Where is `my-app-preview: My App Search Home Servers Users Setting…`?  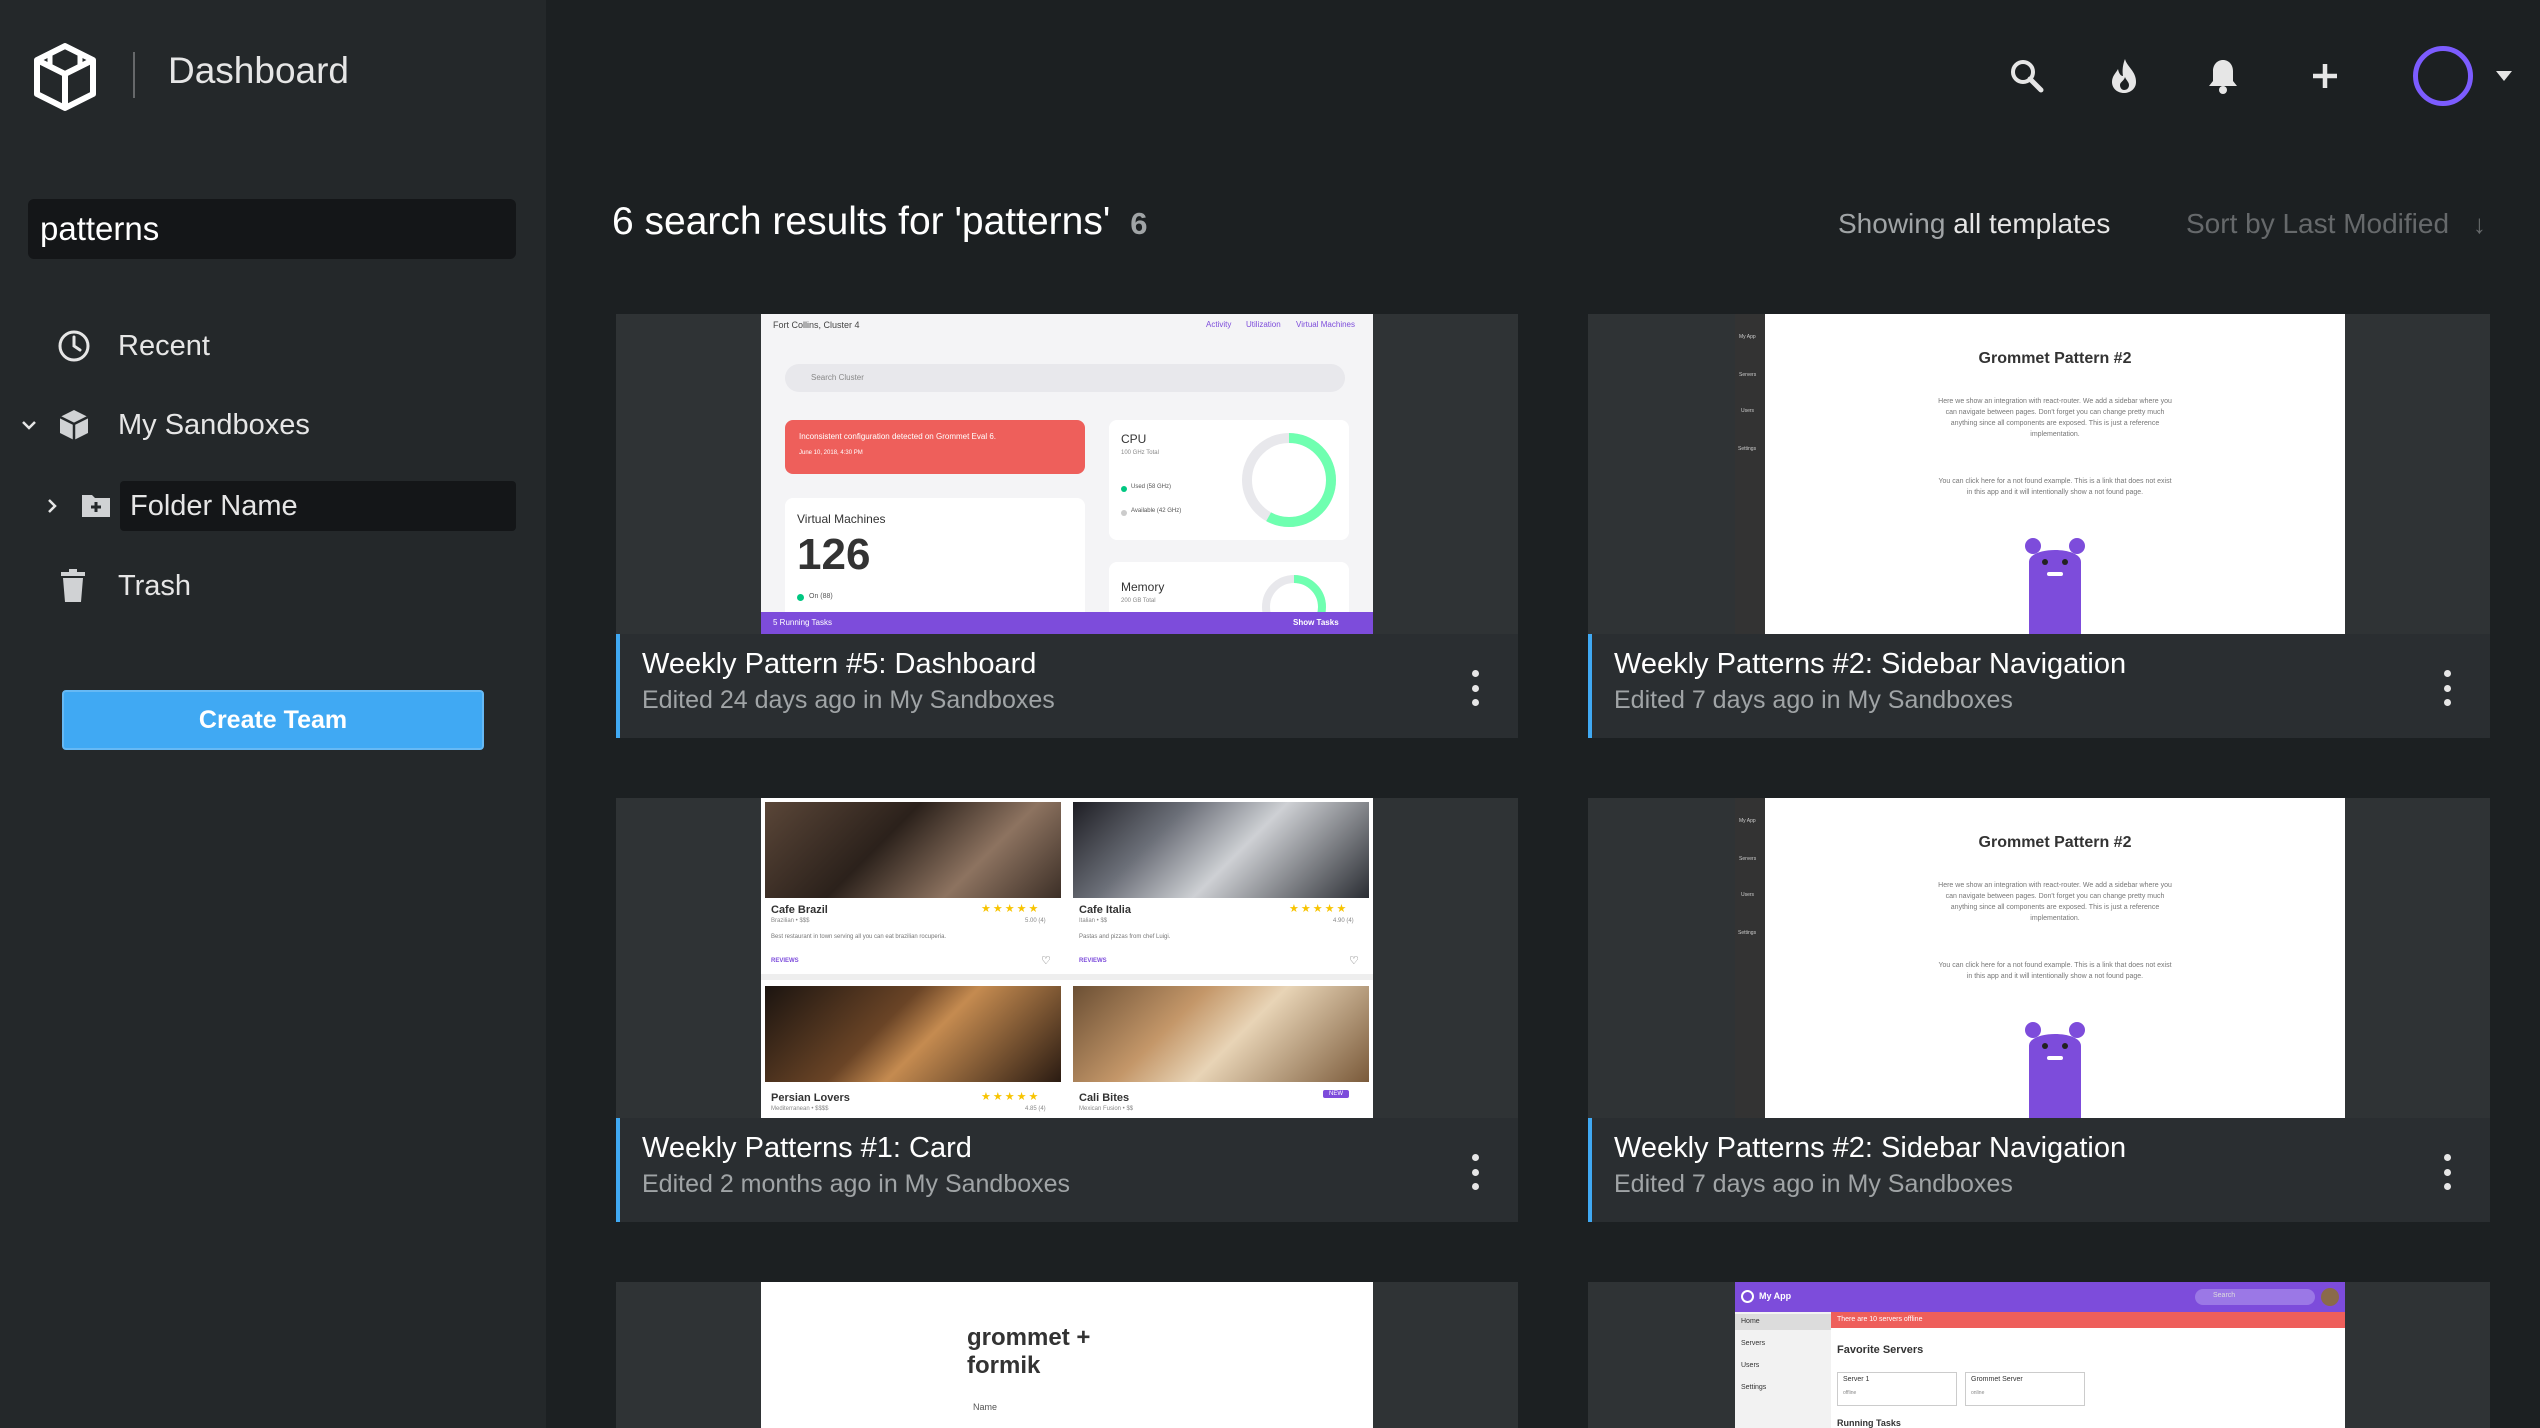
my-app-preview: My App Search Home Servers Users Setting… is located at coordinates (2040, 1355).